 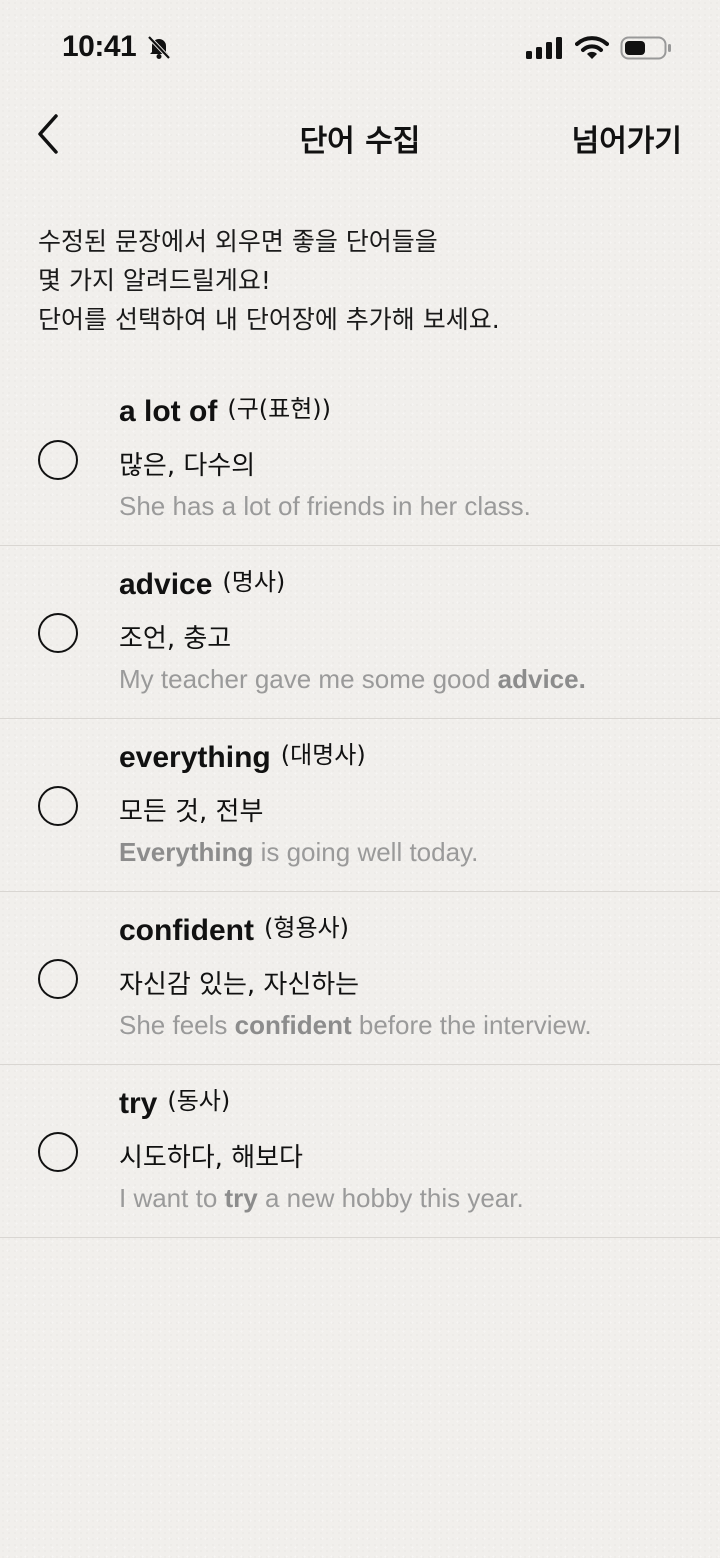 I want to click on word-meaning: 시도하다, 해보다, so click(x=211, y=1158).